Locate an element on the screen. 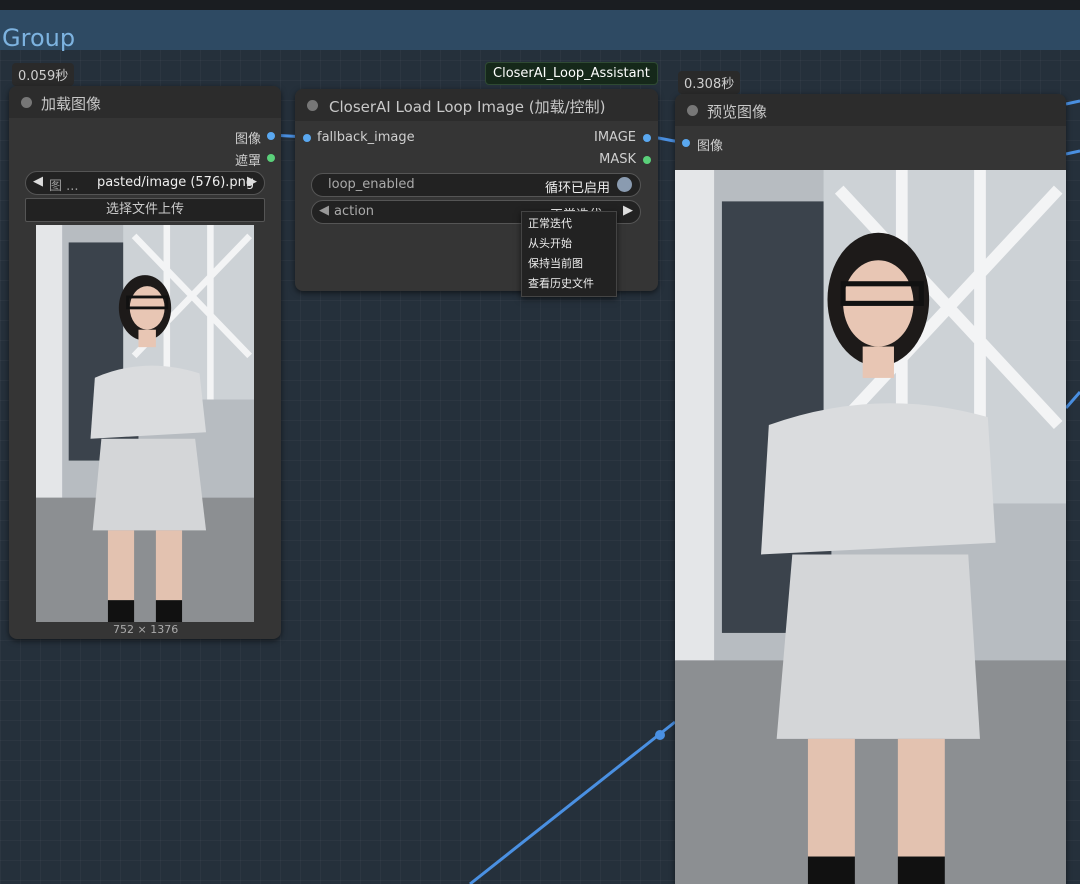 Image resolution: width=1080 pixels, height=884 pixels. load-node-time-badge: 0.059秒 is located at coordinates (43, 74).